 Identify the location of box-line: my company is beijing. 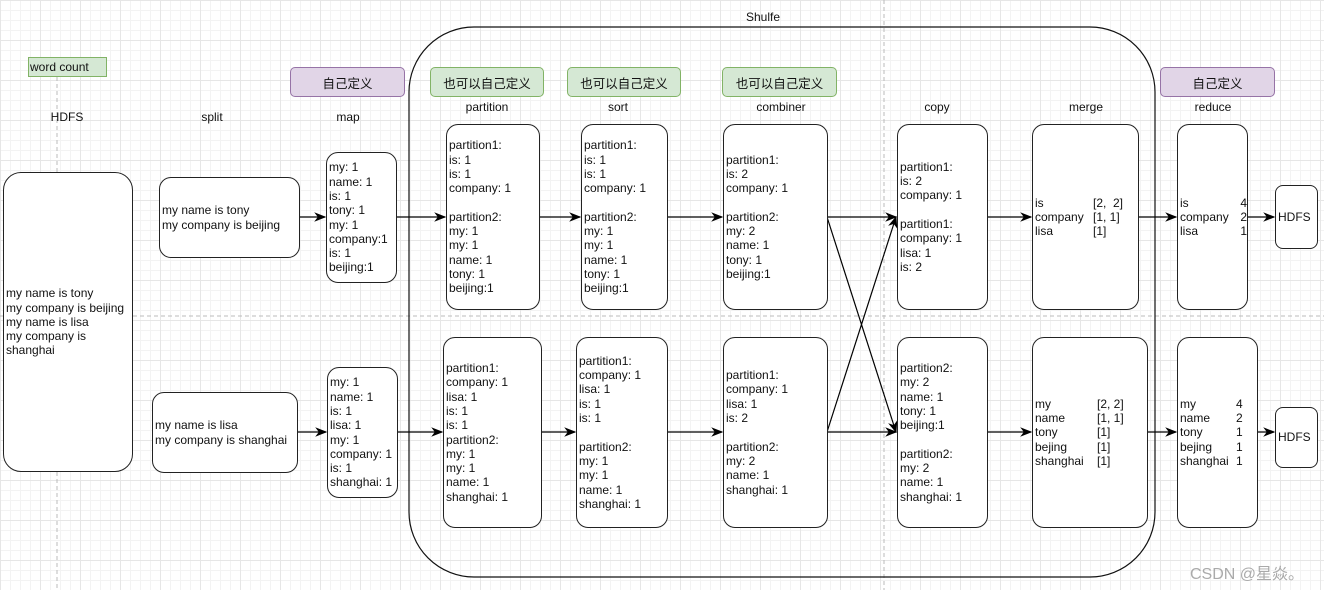
(65, 307).